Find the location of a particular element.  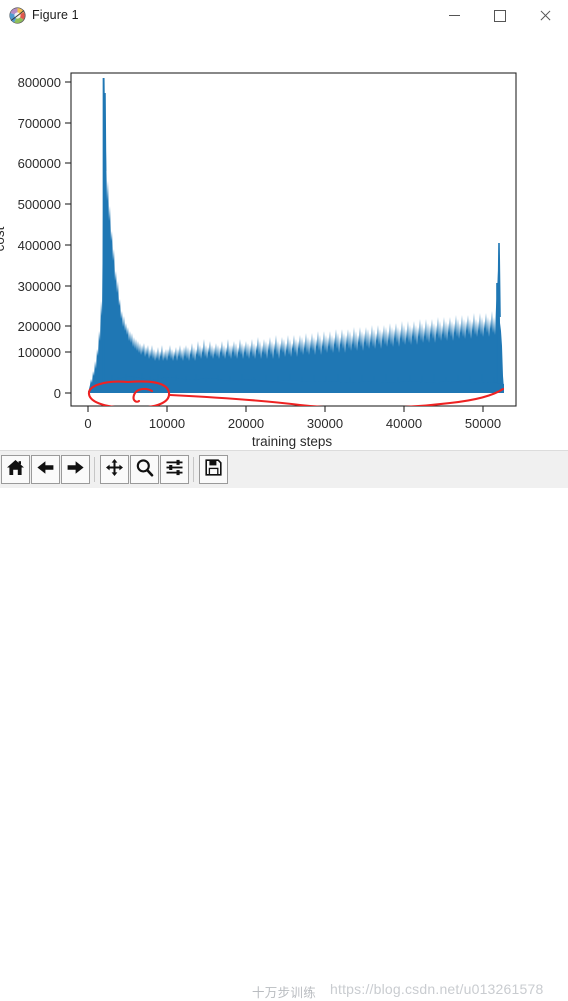

configure-subplots-button is located at coordinates (174, 469).